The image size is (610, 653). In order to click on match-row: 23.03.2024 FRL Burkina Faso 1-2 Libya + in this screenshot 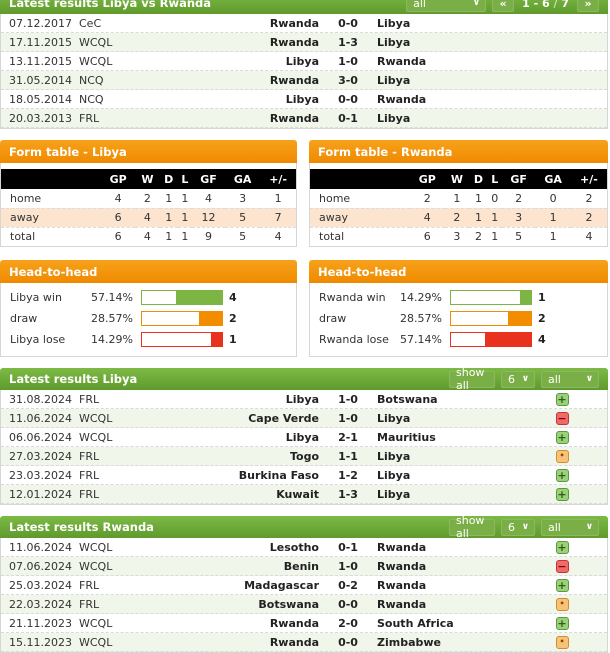, I will do `click(304, 475)`.